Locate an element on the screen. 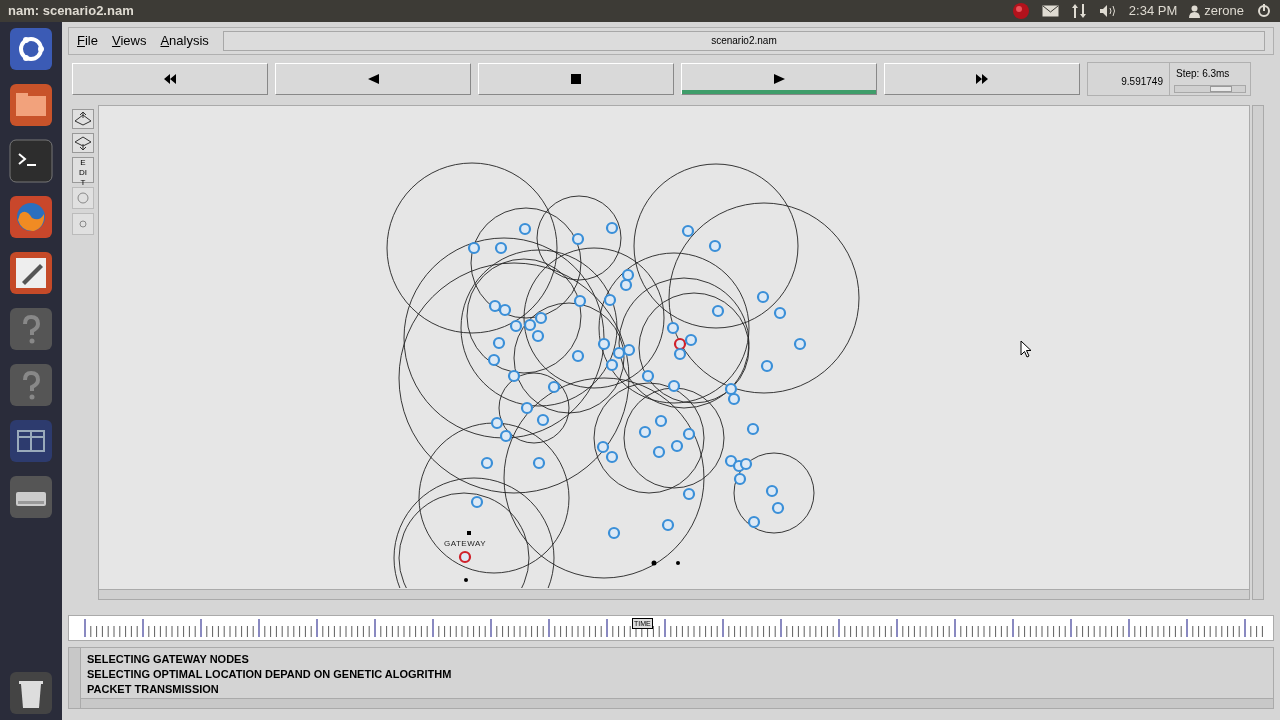 The height and width of the screenshot is (720, 1280). circle-tool-icon is located at coordinates (83, 198).